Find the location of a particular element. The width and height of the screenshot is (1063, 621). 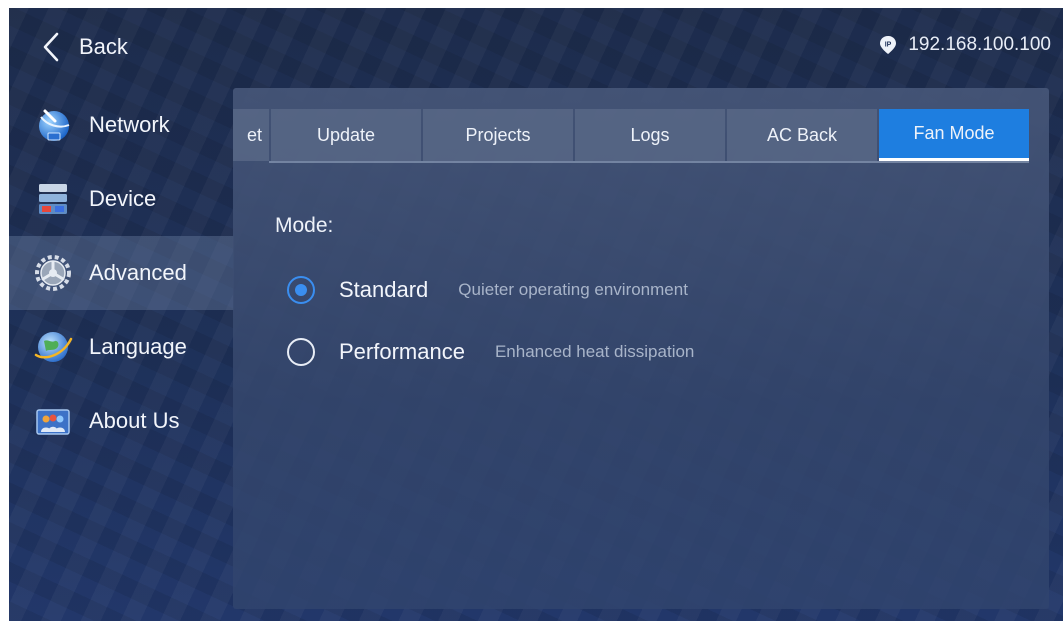

ip-address: 192.168.100.100 is located at coordinates (979, 44).